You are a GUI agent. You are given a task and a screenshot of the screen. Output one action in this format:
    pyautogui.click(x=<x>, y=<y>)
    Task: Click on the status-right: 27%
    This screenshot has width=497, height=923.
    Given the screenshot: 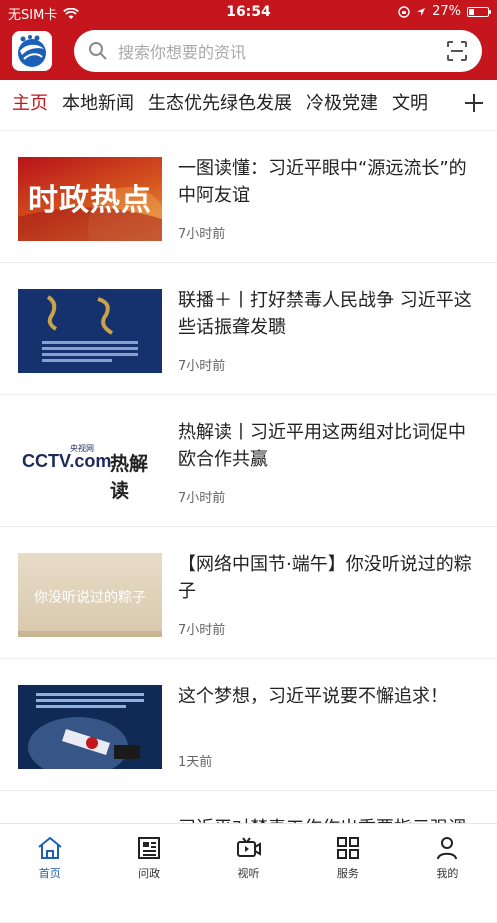 What is the action you would take?
    pyautogui.click(x=444, y=11)
    